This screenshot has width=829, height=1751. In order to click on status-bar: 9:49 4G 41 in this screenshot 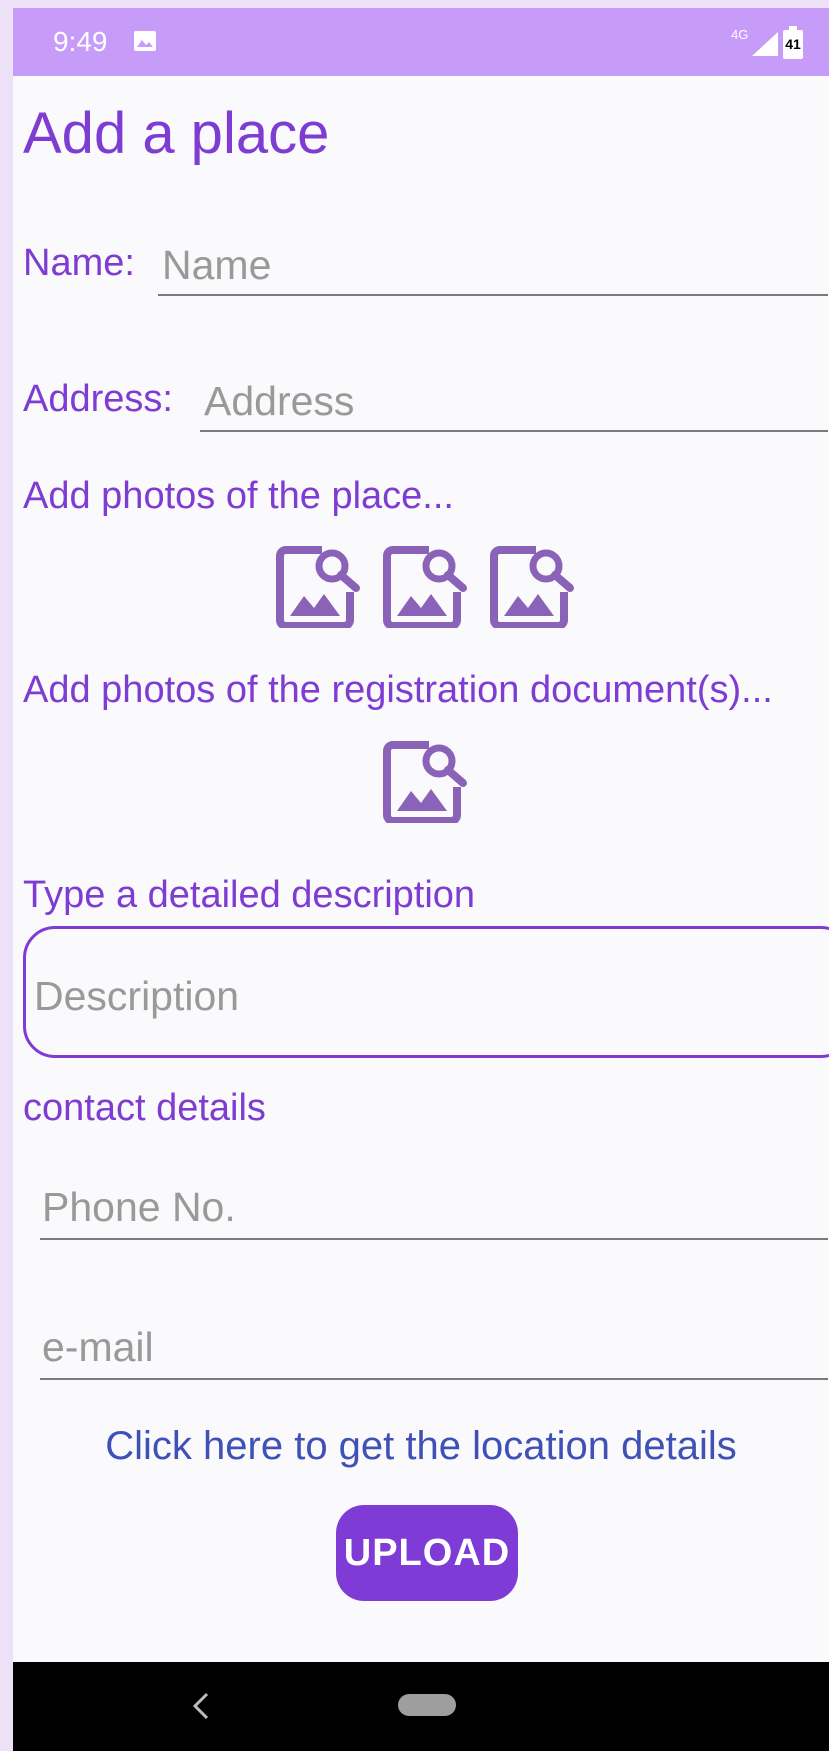, I will do `click(421, 42)`.